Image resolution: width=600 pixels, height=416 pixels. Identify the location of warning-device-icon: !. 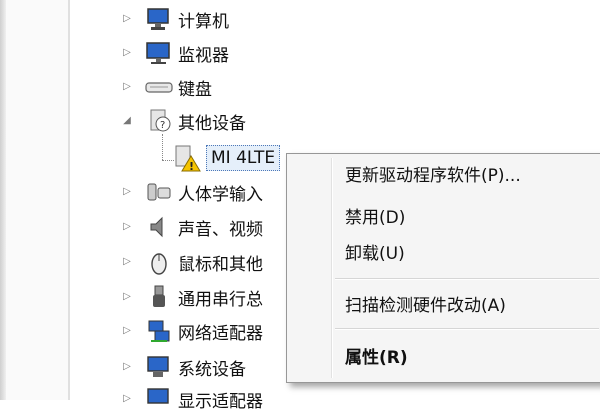
(187, 158).